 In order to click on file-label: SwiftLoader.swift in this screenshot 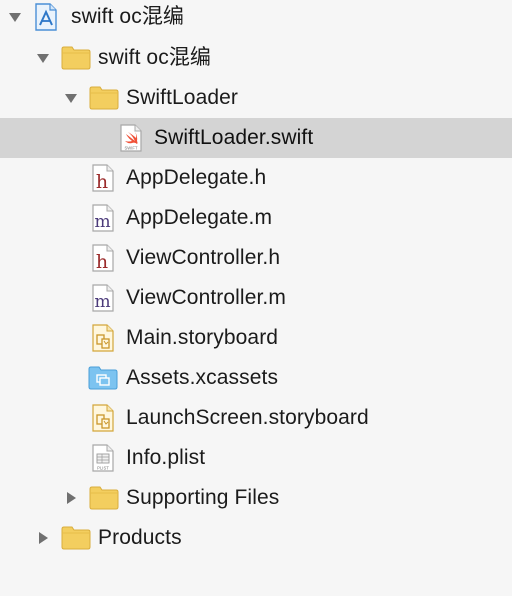, I will do `click(234, 137)`.